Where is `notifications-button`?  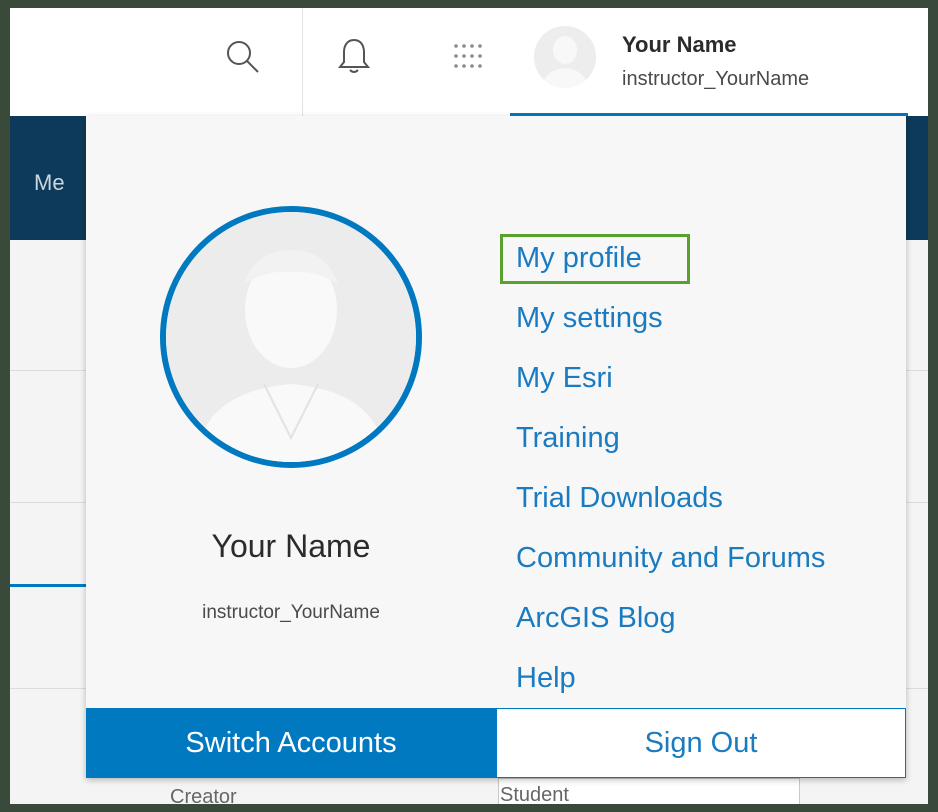
notifications-button is located at coordinates (354, 56).